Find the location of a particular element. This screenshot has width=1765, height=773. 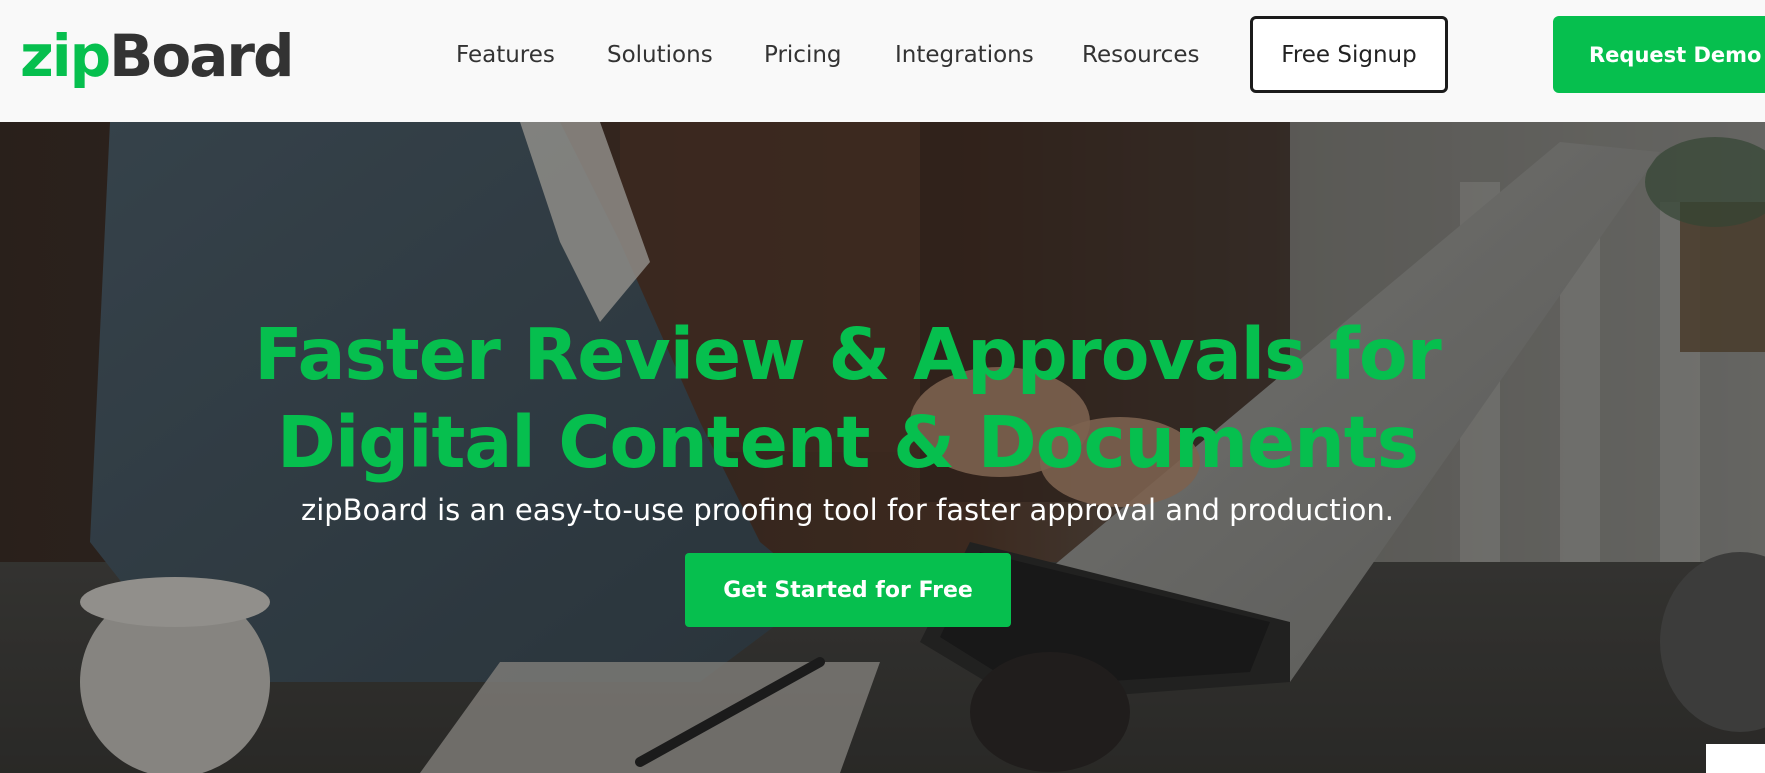

logo-zip: zip is located at coordinates (65, 56).